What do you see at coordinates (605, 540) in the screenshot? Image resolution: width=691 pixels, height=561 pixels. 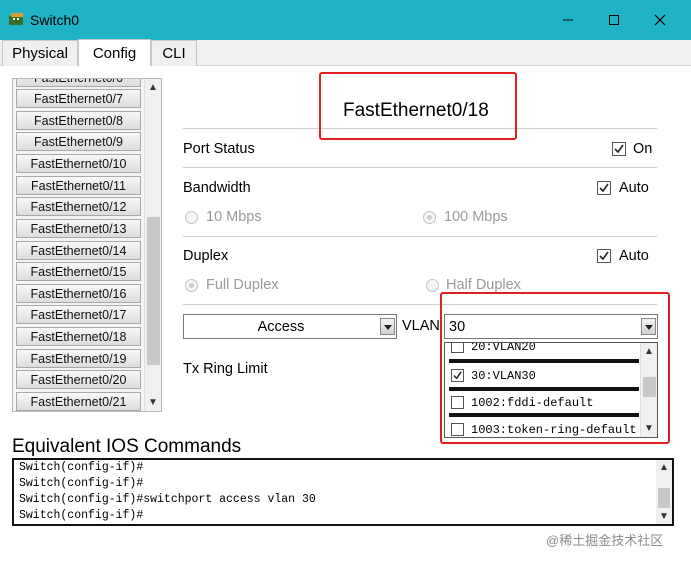 I see `watermark: @稀土掘金技术社区` at bounding box center [605, 540].